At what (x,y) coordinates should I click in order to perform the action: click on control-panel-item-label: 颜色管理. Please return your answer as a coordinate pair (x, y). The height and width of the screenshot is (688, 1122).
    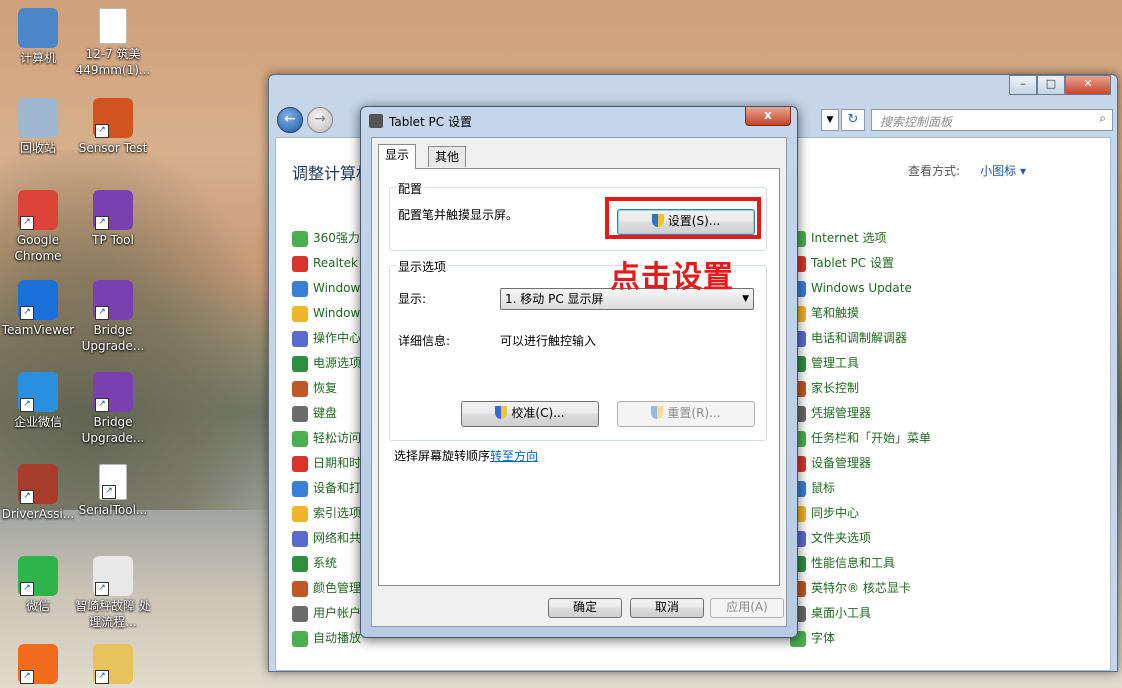
    Looking at the image, I should click on (337, 588).